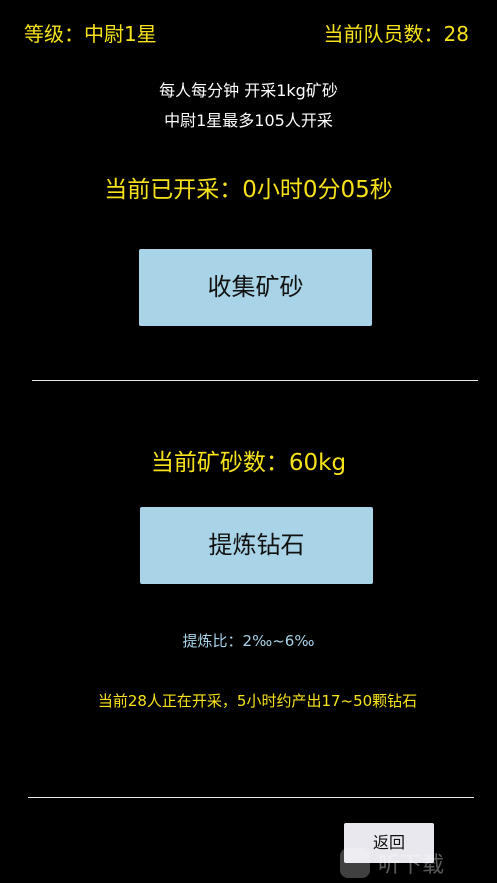 The image size is (497, 883). Describe the element at coordinates (248, 190) in the screenshot. I see `elapsed-time-text: 当前已开采：0小时0分05秒` at that location.